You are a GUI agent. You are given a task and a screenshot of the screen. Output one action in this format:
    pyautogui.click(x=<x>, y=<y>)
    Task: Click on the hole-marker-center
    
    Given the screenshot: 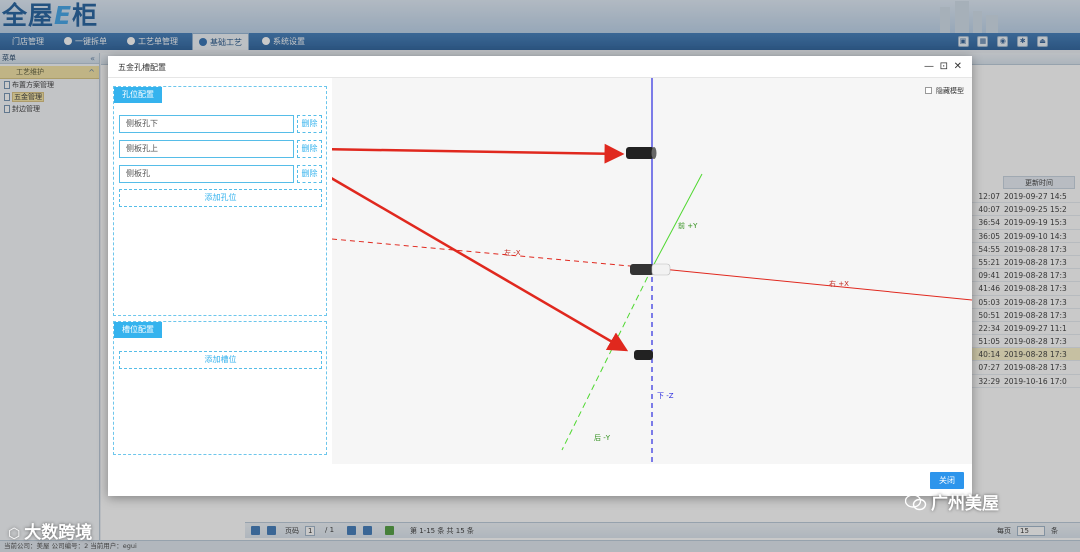 What is the action you would take?
    pyautogui.click(x=650, y=269)
    